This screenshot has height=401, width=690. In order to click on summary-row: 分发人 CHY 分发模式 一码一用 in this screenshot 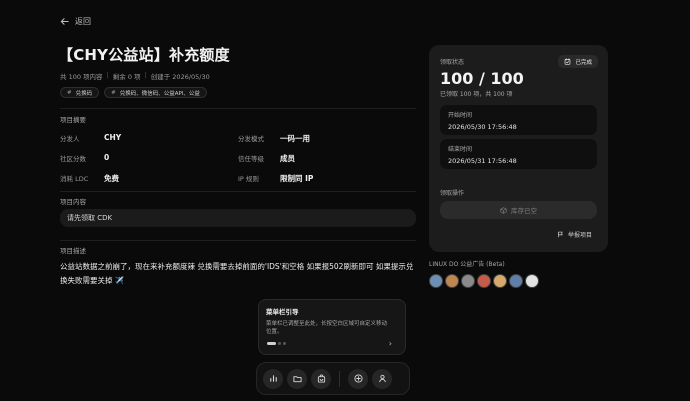, I will do `click(238, 138)`.